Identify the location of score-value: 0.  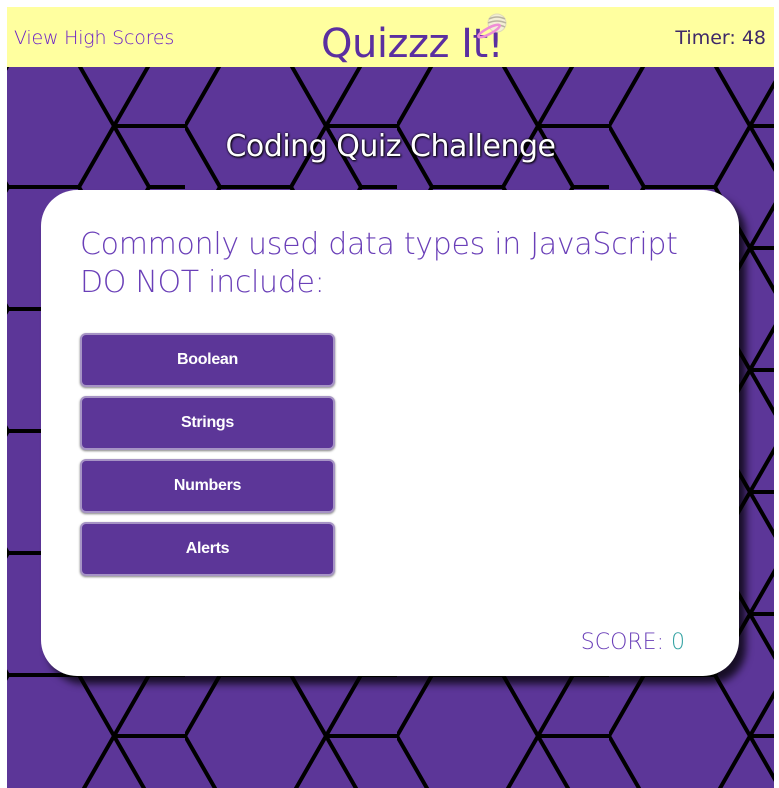
(678, 642).